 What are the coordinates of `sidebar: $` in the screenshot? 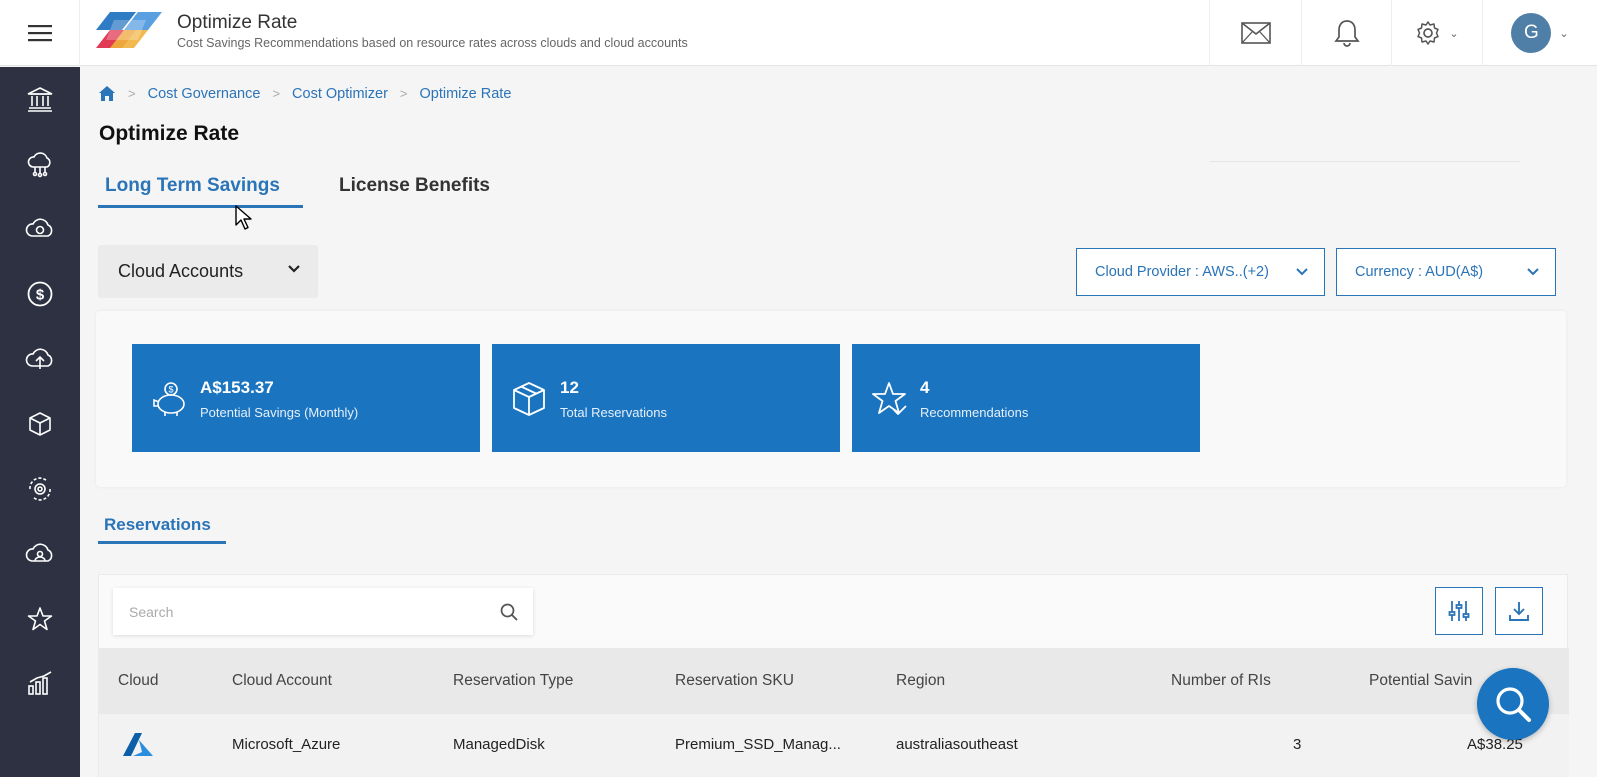 It's located at (40, 422).